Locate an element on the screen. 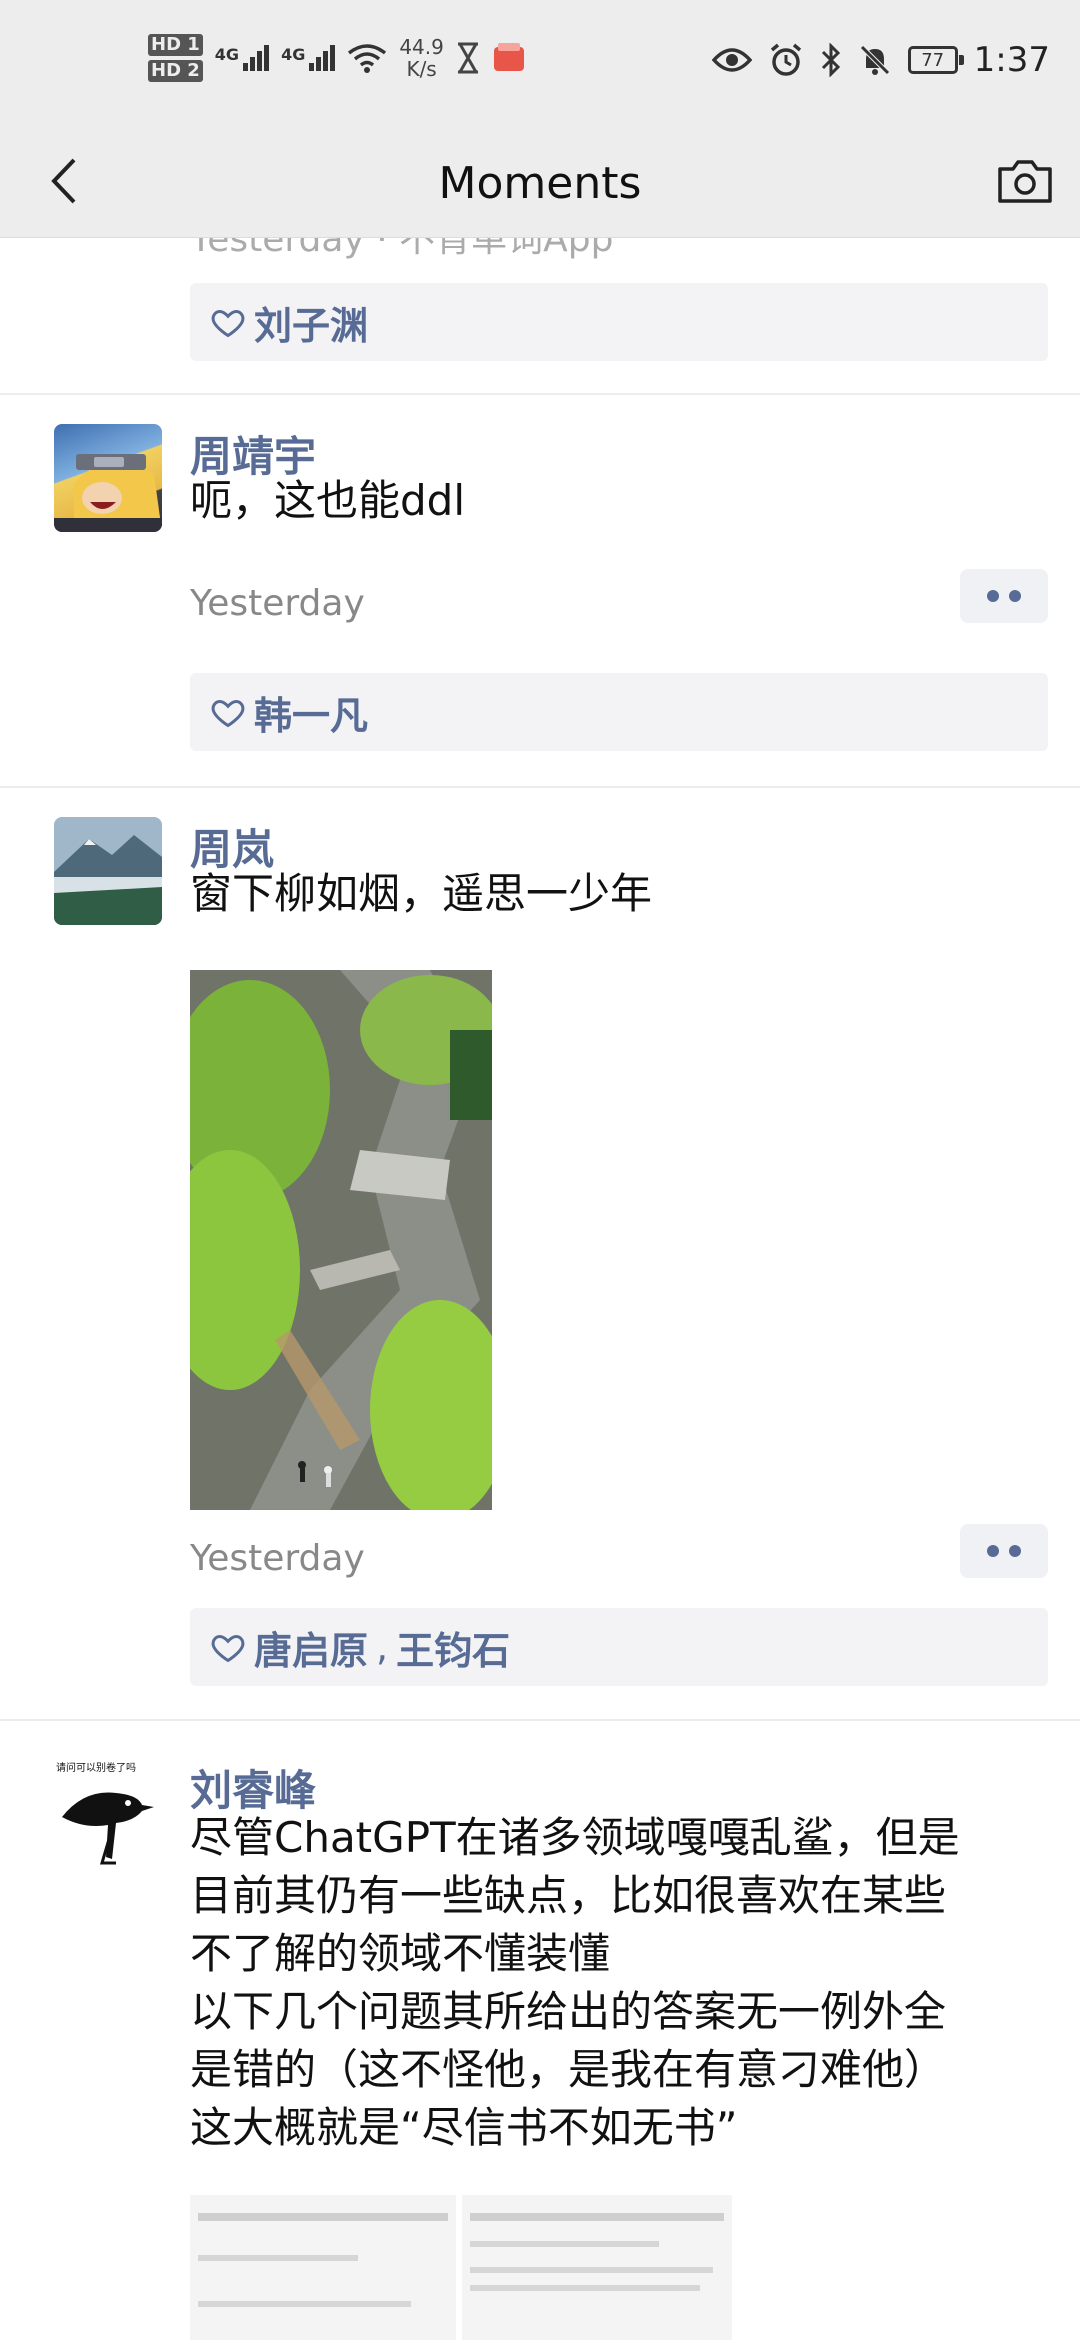  battery-icon: 77 is located at coordinates (935, 60).